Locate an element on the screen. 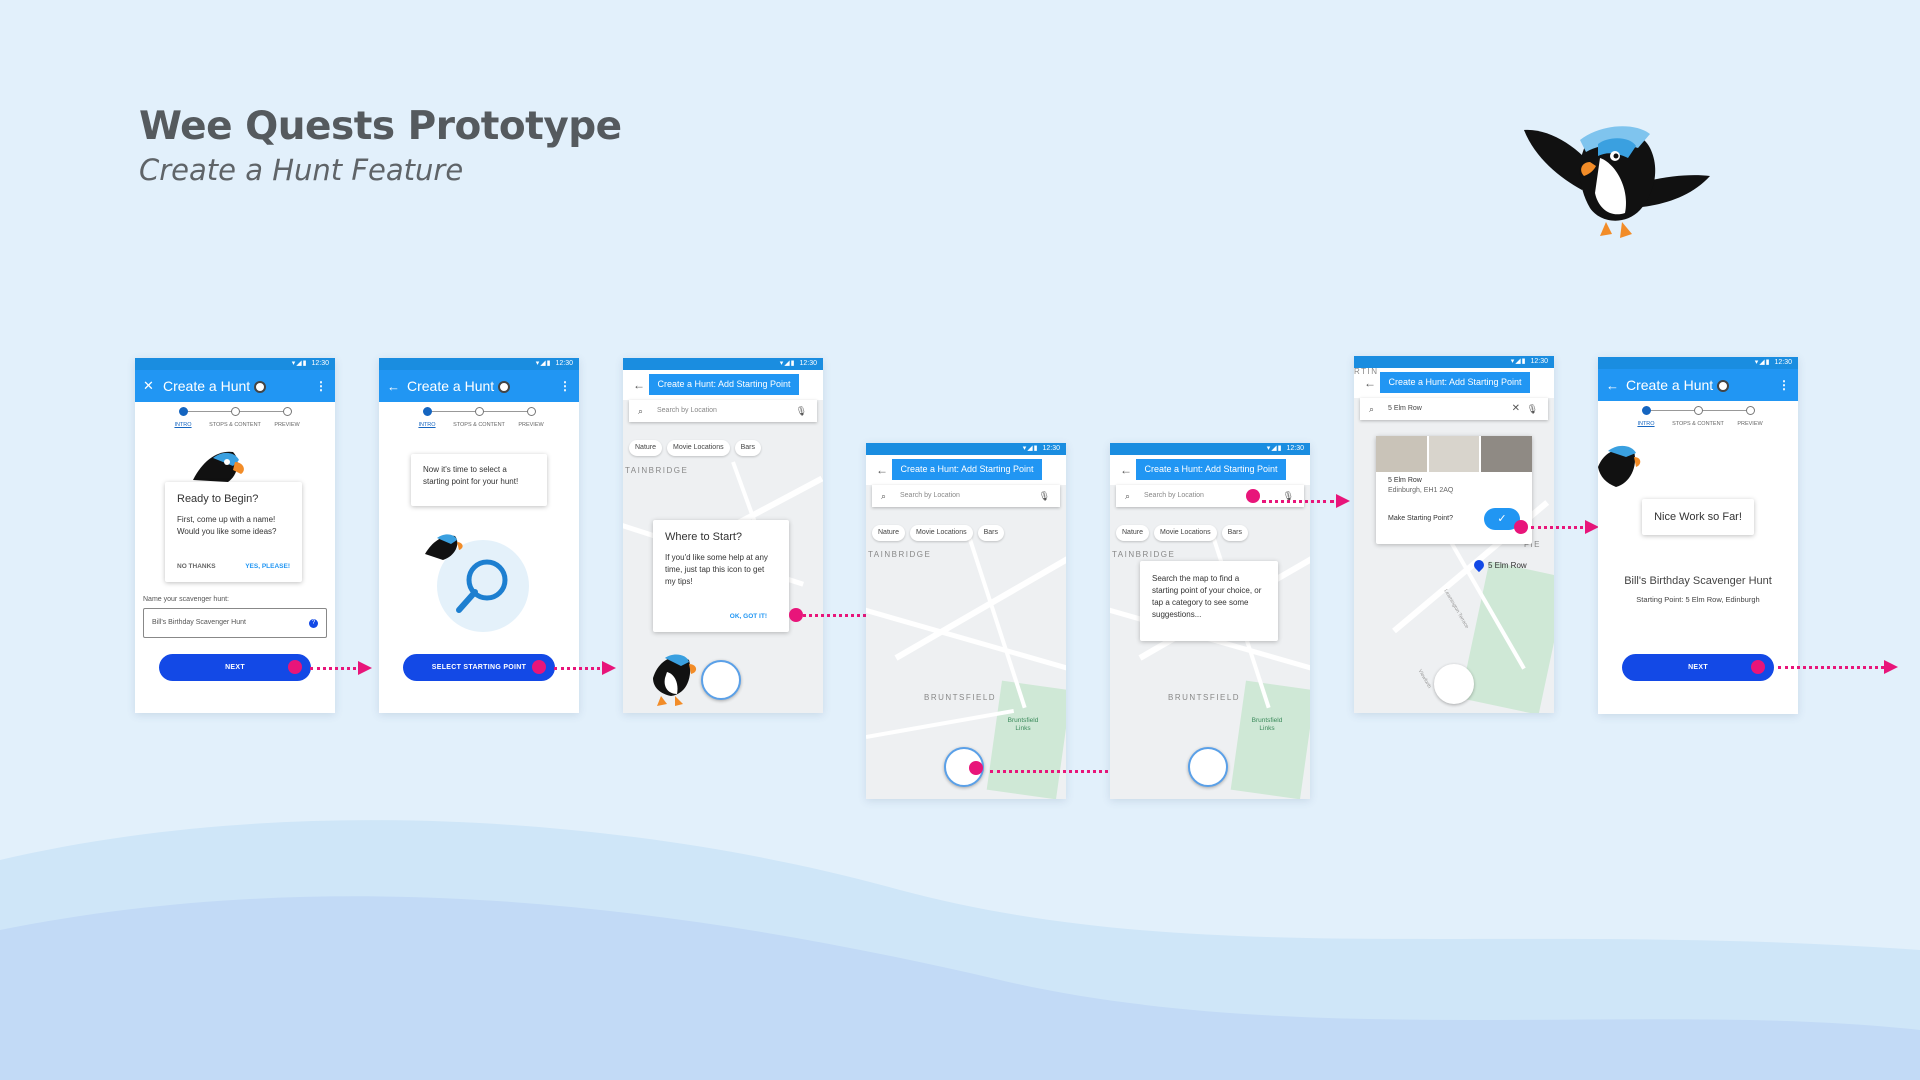 The height and width of the screenshot is (1080, 1920). starting-point-text: Starting Point: 5 Elm Row, Edinburgh is located at coordinates (1698, 599).